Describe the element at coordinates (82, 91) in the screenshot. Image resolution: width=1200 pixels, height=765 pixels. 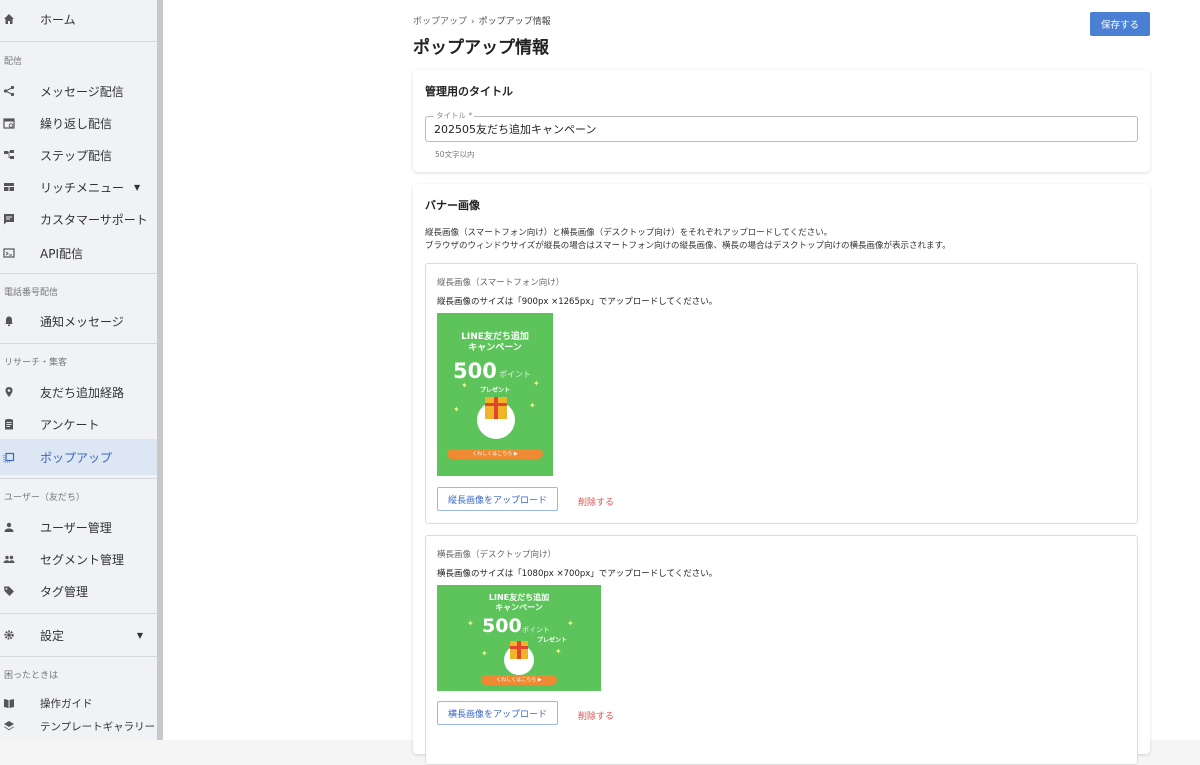
I see `sidebar-item-label: メッセージ配信` at that location.